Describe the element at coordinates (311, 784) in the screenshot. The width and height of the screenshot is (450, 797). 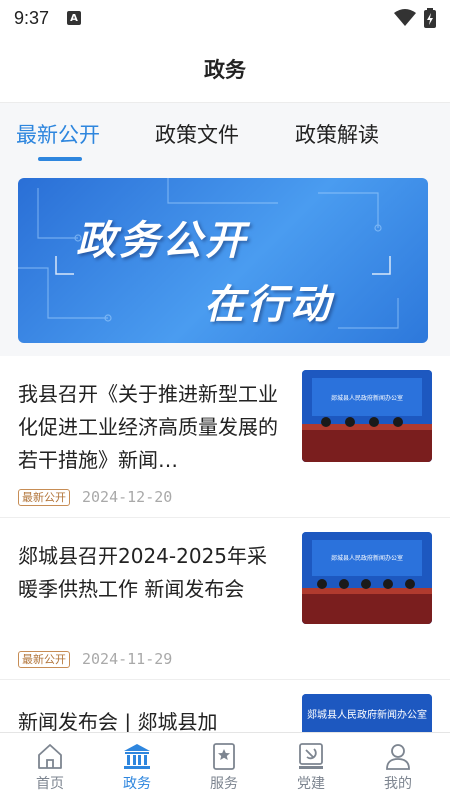
I see `nav-label: 党建` at that location.